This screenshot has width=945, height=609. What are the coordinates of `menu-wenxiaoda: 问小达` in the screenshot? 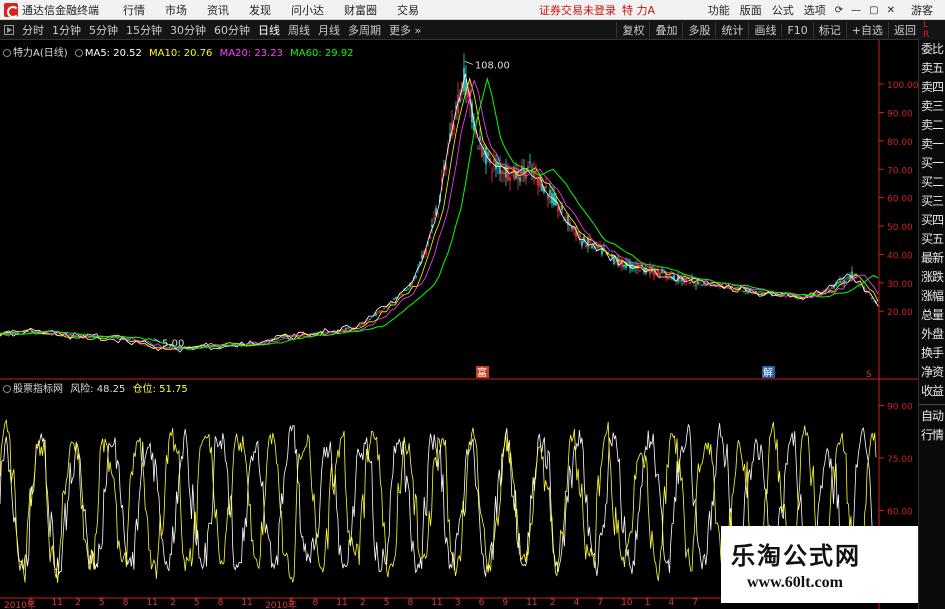 It's located at (307, 10).